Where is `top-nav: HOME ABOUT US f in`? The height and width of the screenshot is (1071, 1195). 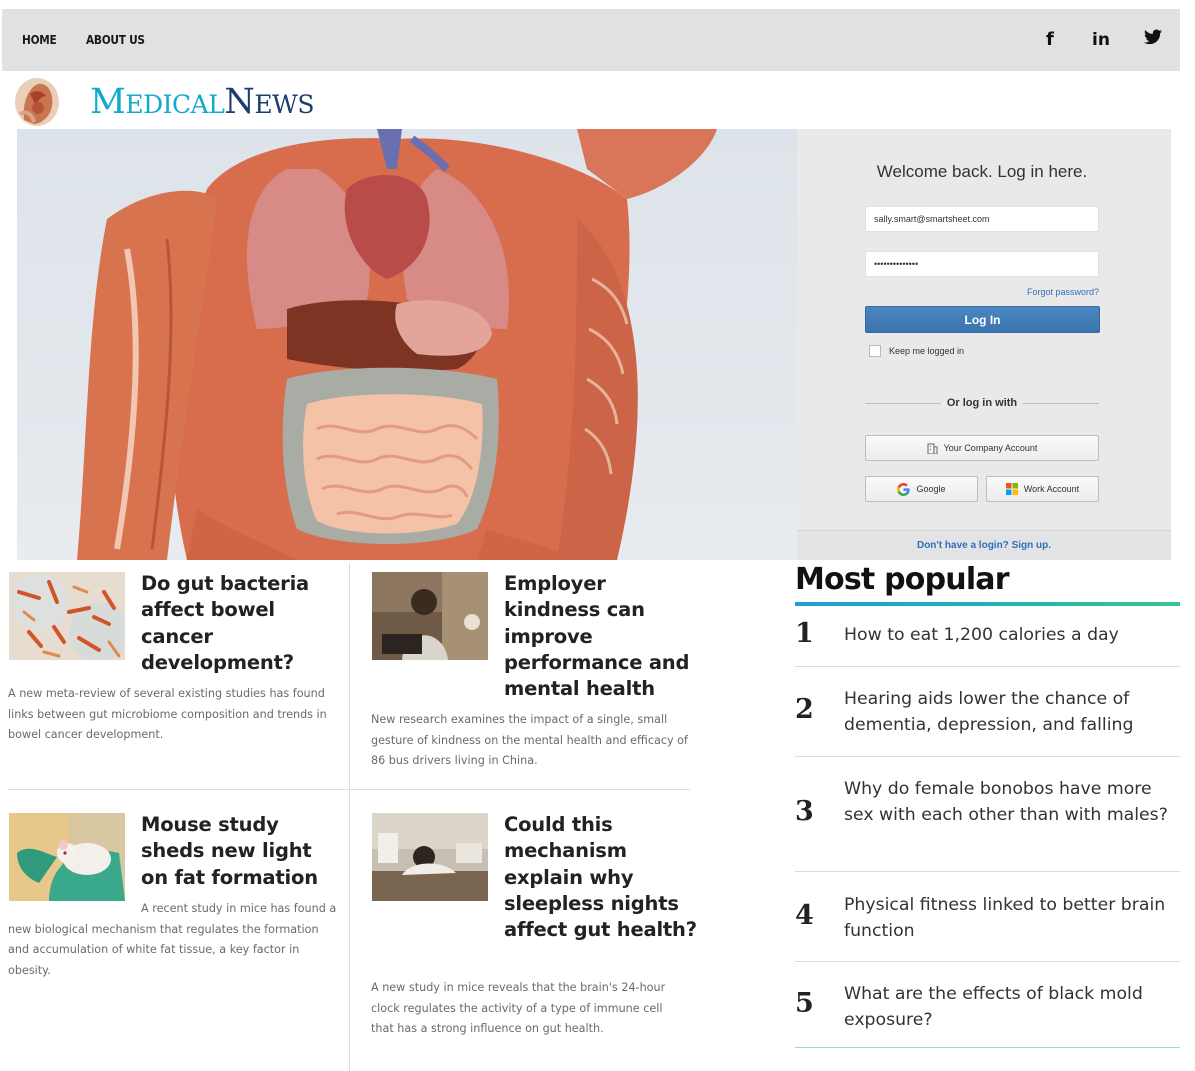 top-nav: HOME ABOUT US f in is located at coordinates (591, 40).